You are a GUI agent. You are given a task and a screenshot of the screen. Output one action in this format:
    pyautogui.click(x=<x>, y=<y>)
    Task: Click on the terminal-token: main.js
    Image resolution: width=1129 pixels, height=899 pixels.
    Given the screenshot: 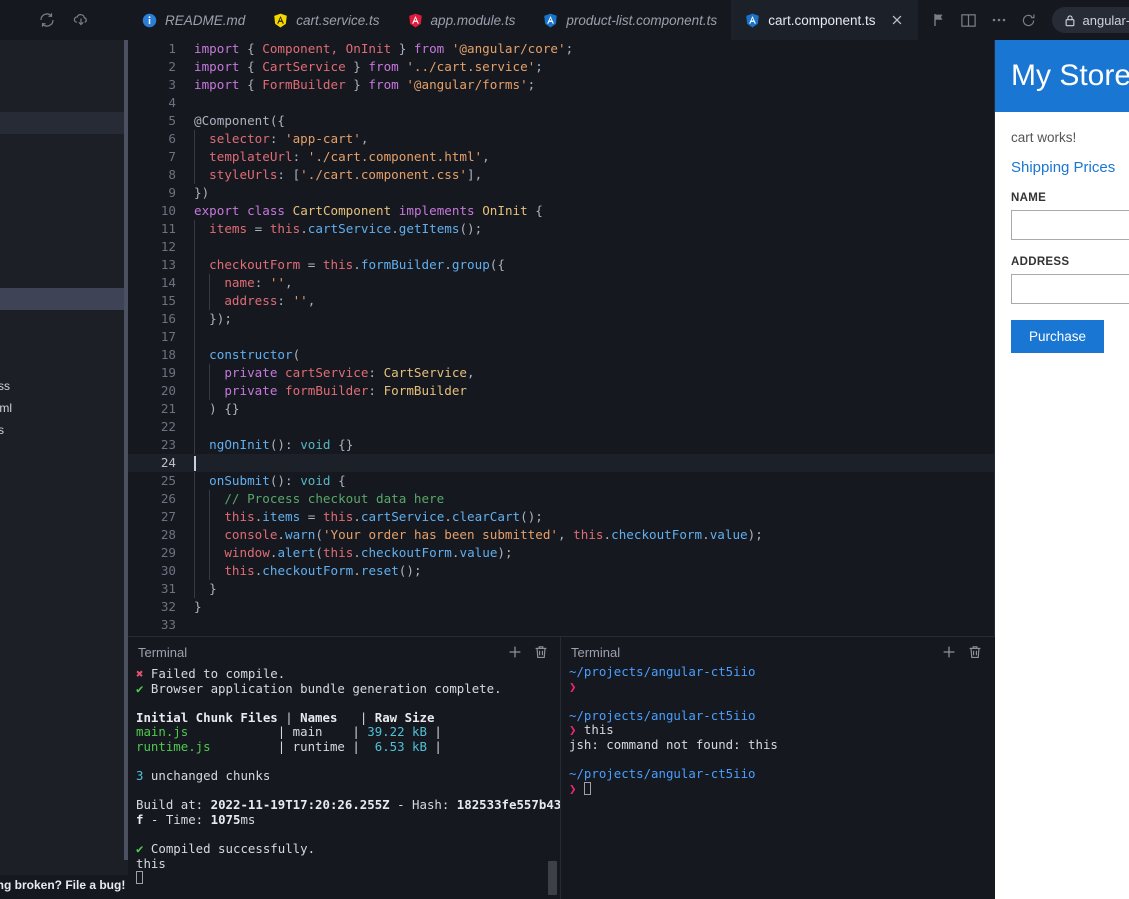 What is the action you would take?
    pyautogui.click(x=162, y=732)
    